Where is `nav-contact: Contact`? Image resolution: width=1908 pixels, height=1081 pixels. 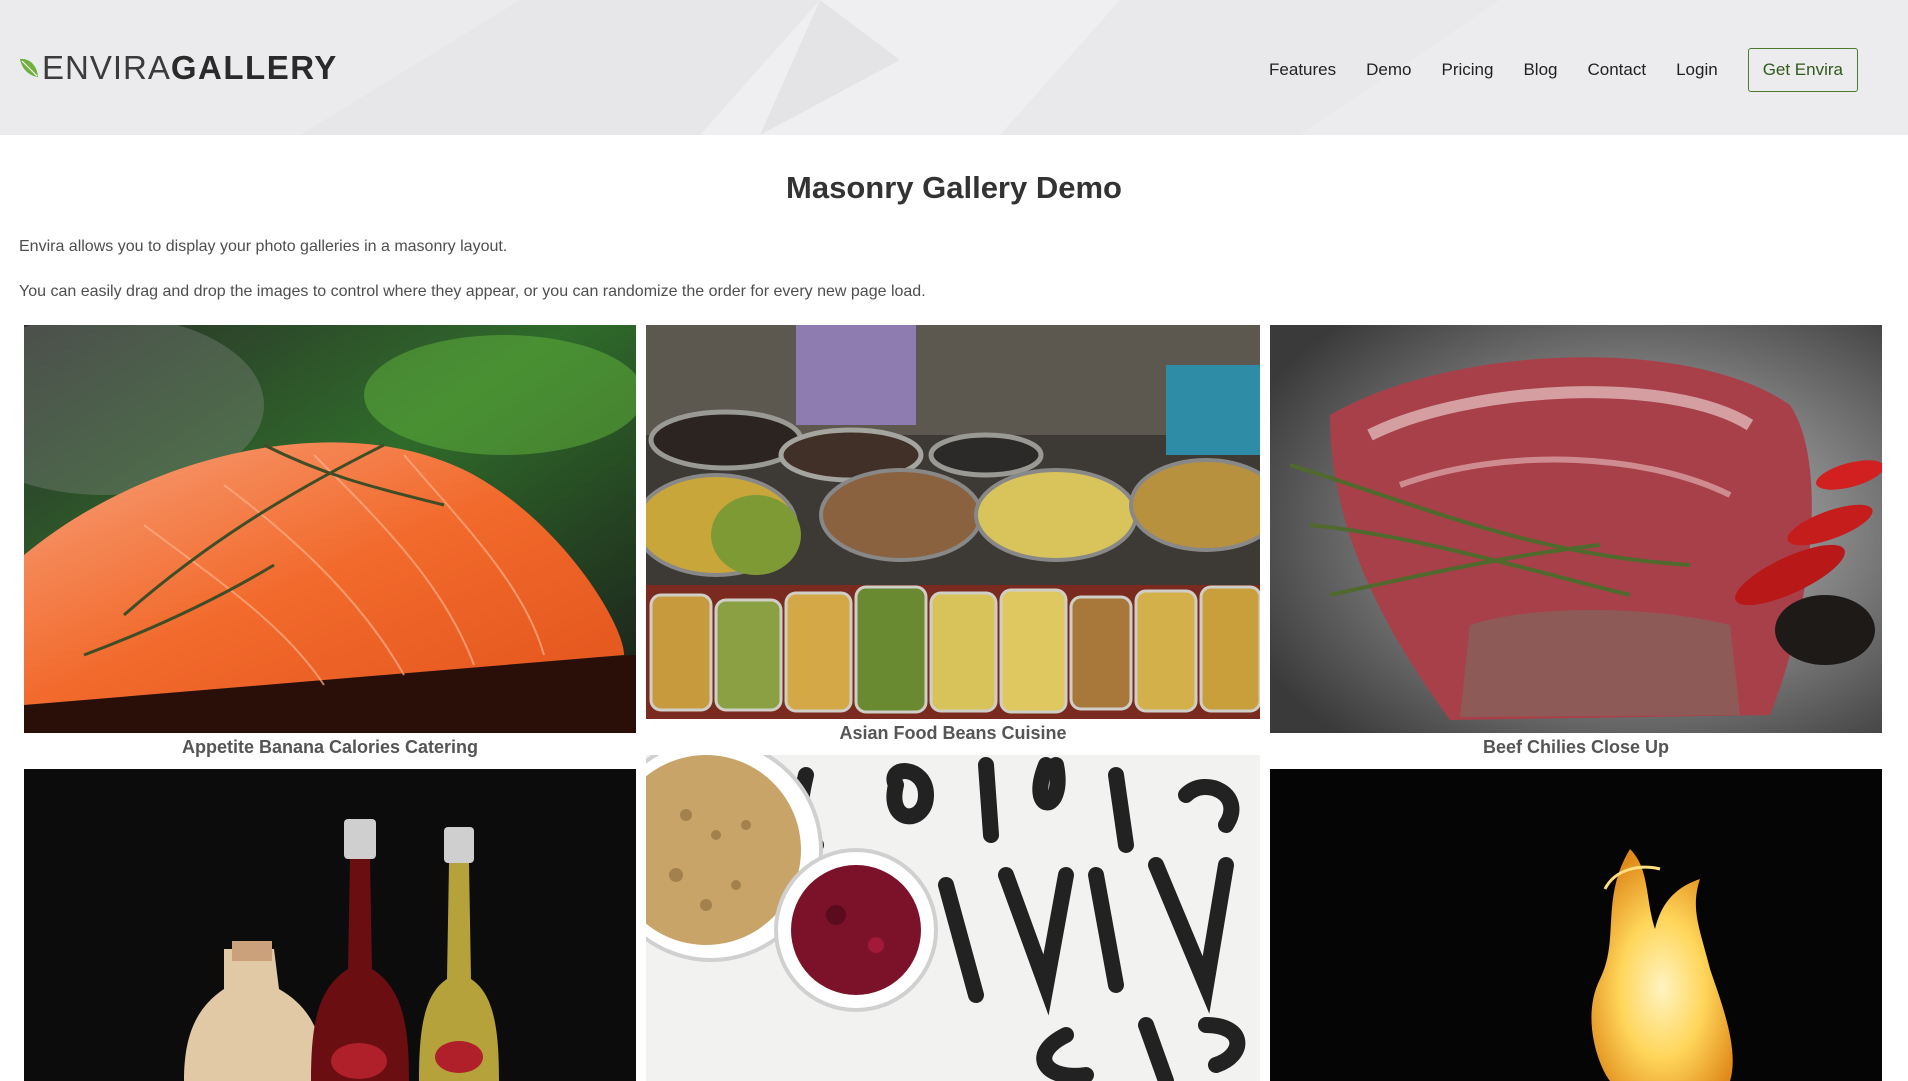 nav-contact: Contact is located at coordinates (1616, 70).